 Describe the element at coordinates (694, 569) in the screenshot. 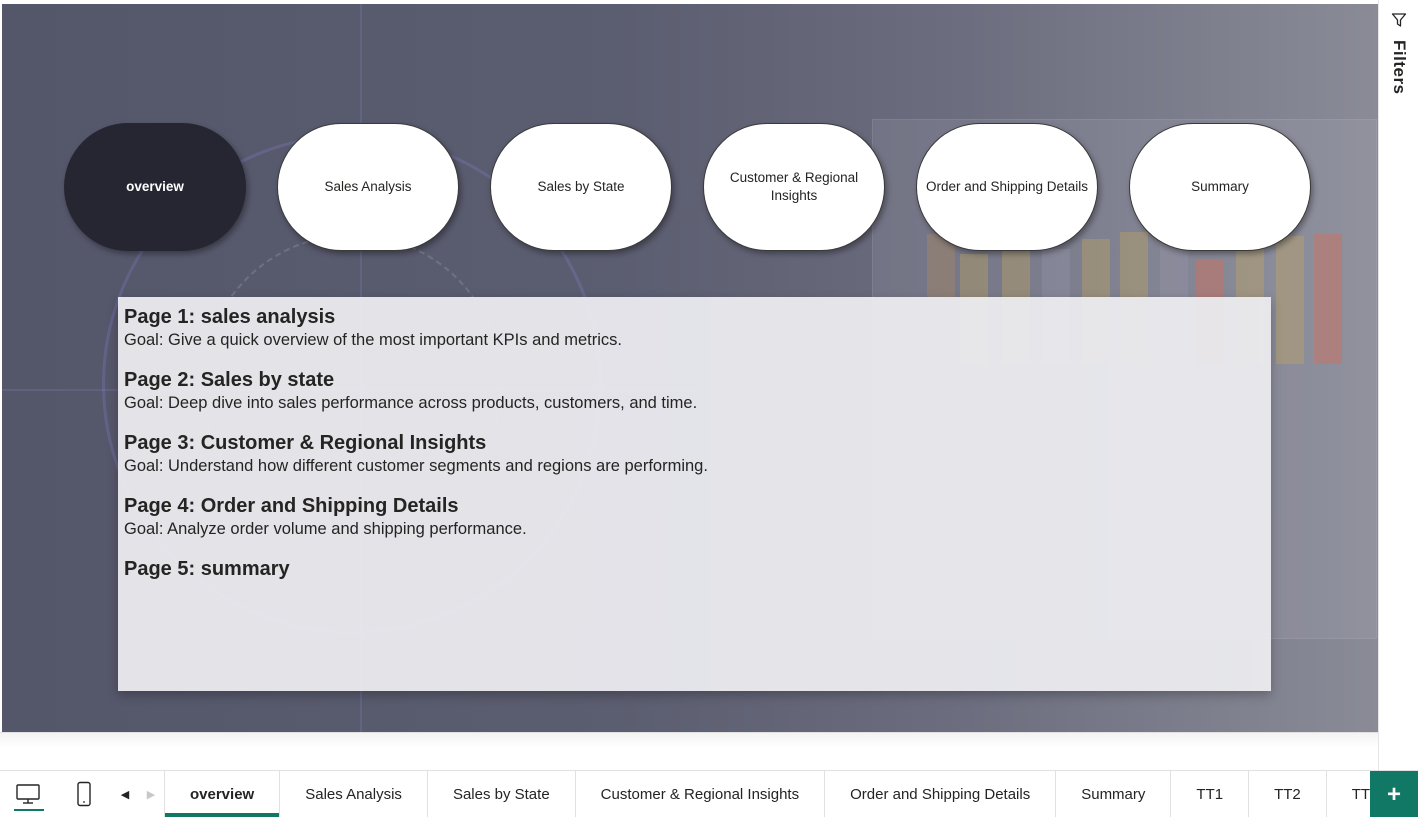

I see `overview-section: Page 5: summary` at that location.